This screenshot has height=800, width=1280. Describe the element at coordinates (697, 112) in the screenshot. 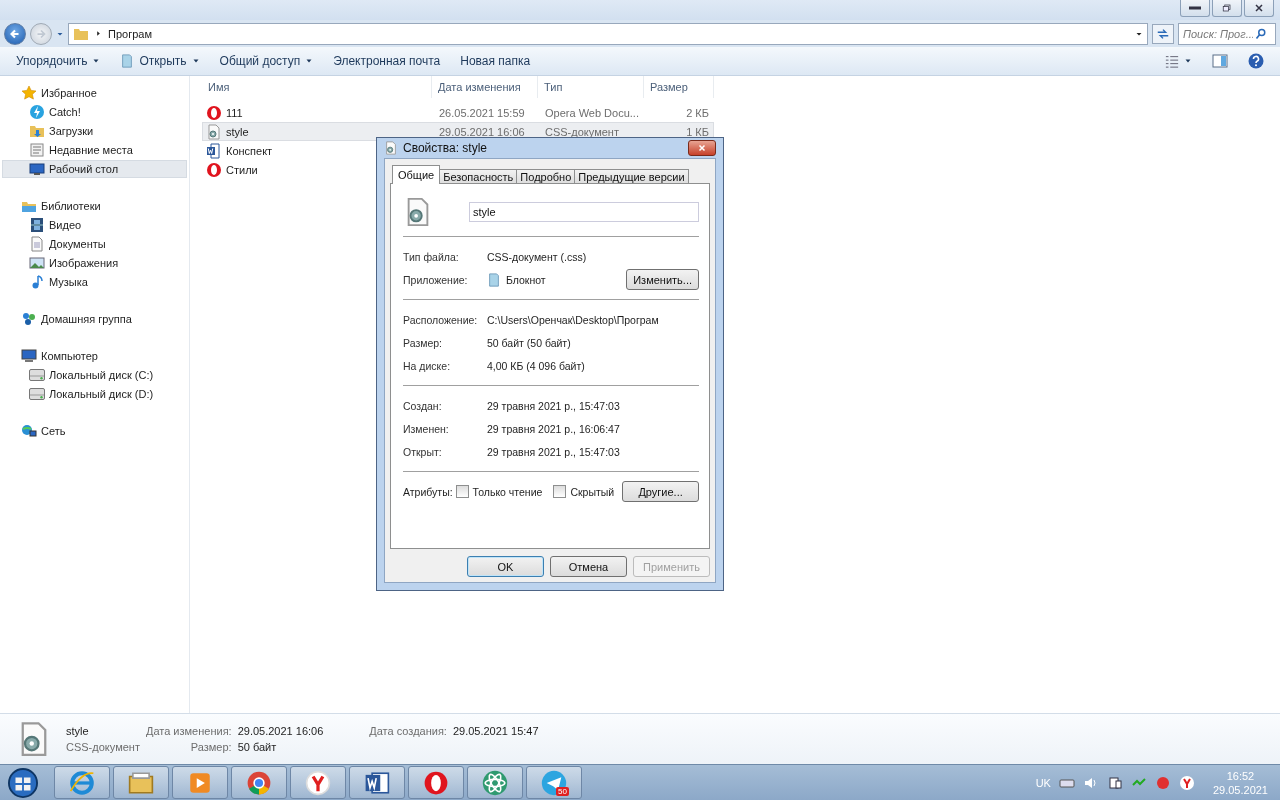

I see `table-cell-text: 2 КБ` at that location.